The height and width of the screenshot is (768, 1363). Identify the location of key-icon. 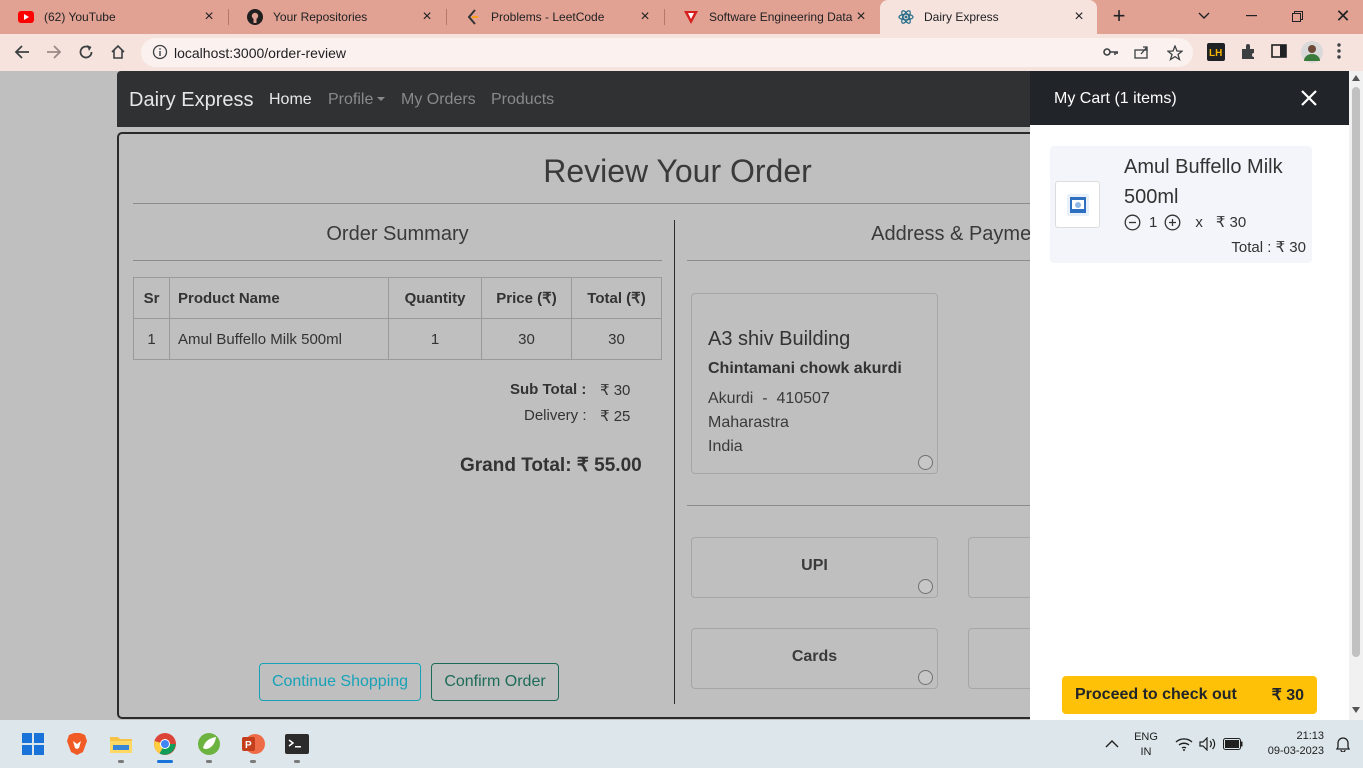
(1111, 54).